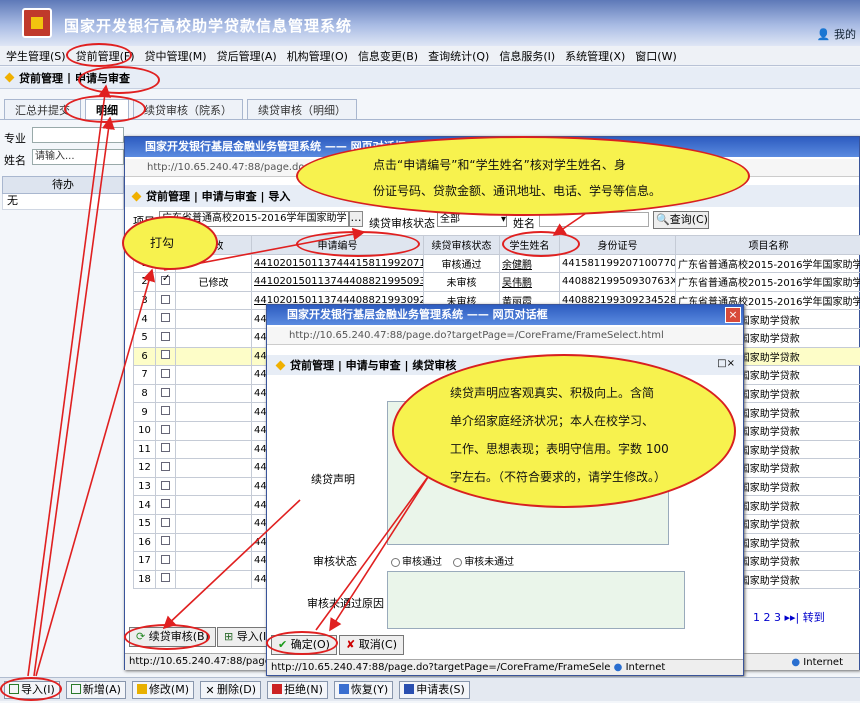 The height and width of the screenshot is (703, 860). I want to click on review-status-radios: 审核通过 审核未通过, so click(452, 560).